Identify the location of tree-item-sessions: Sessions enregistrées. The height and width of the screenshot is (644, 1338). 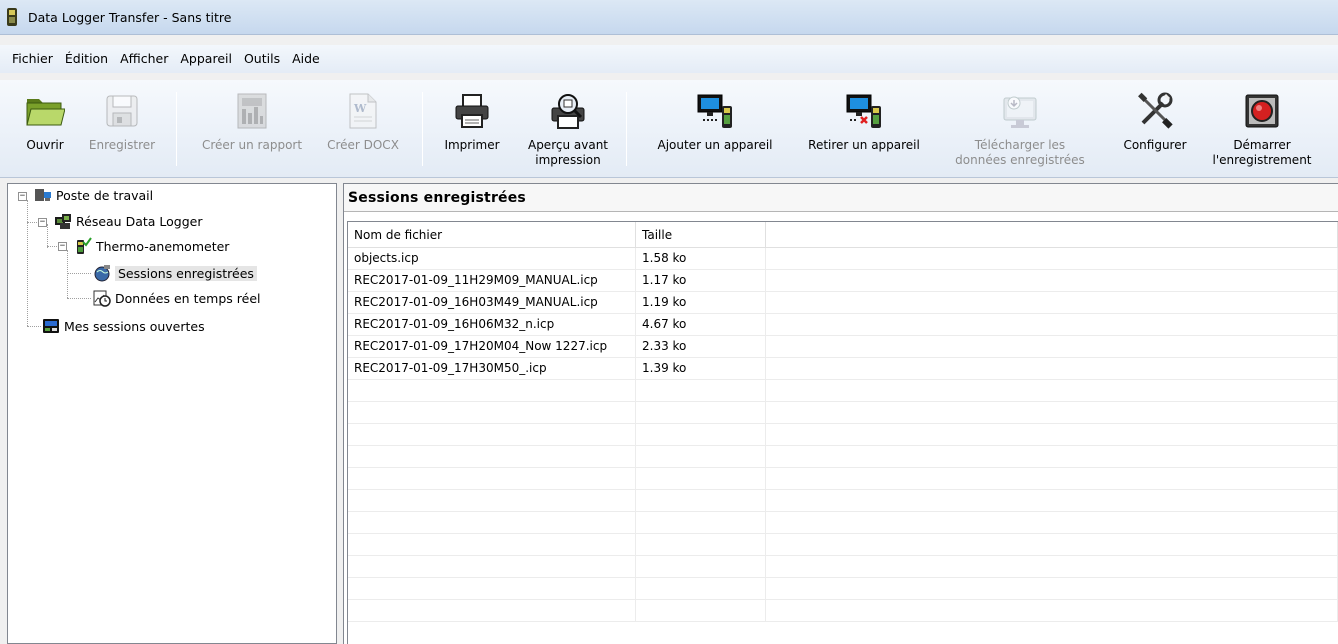
(175, 273).